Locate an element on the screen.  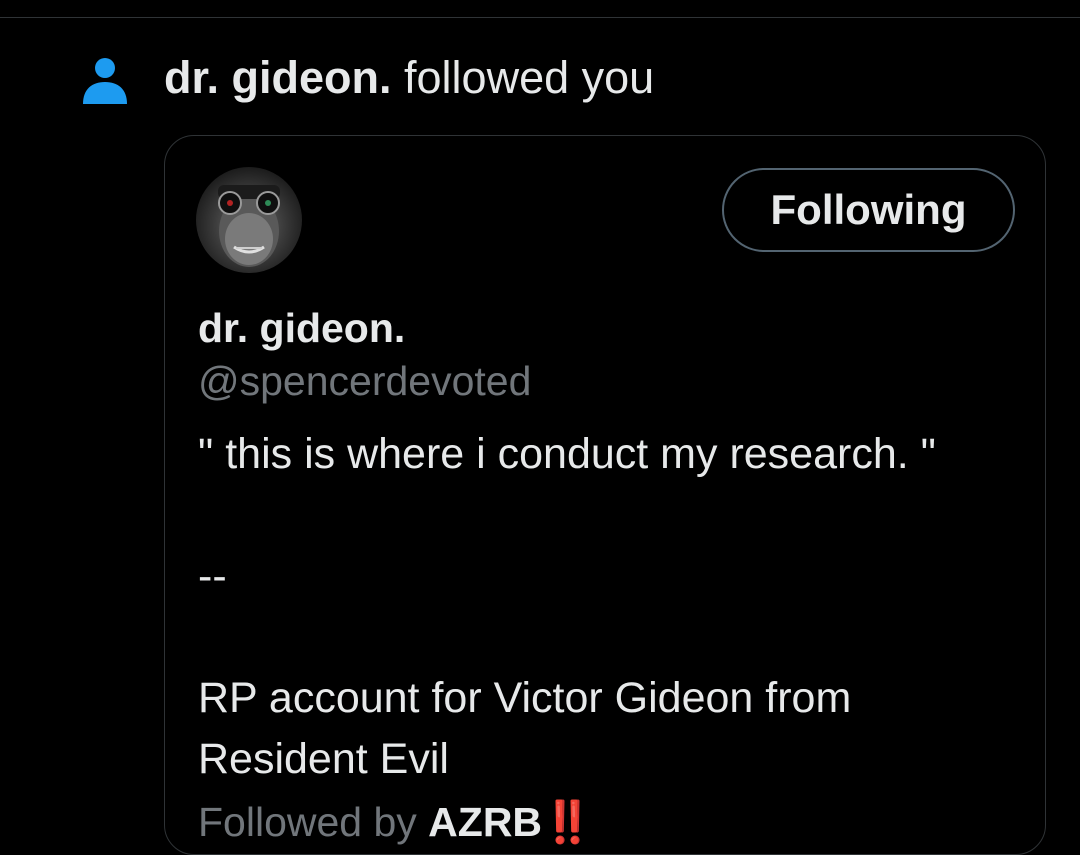
followed-by-name: AZRB is located at coordinates (485, 822).